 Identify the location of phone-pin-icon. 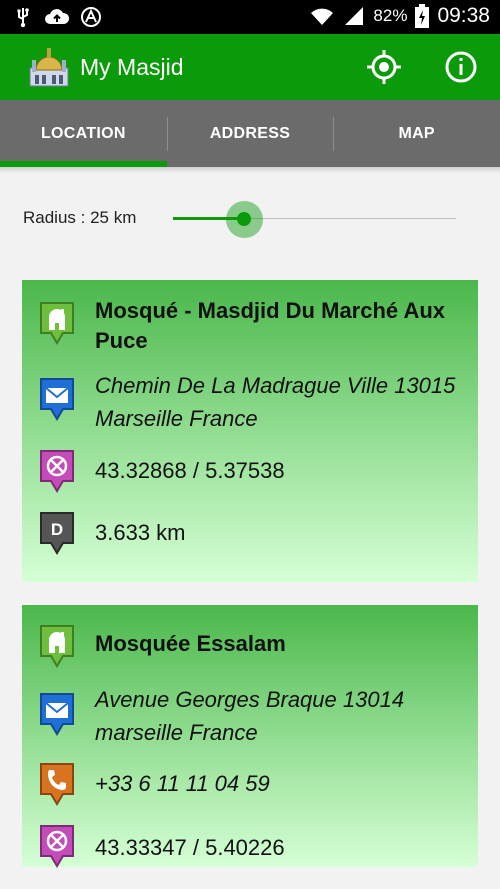
(57, 784).